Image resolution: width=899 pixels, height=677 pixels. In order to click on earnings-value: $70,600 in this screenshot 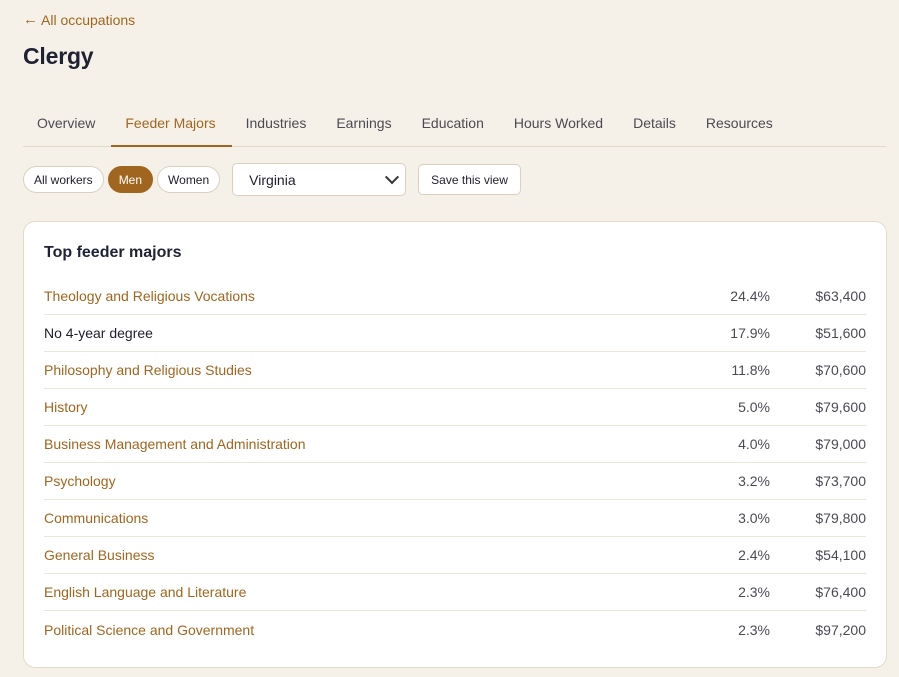, I will do `click(840, 370)`.